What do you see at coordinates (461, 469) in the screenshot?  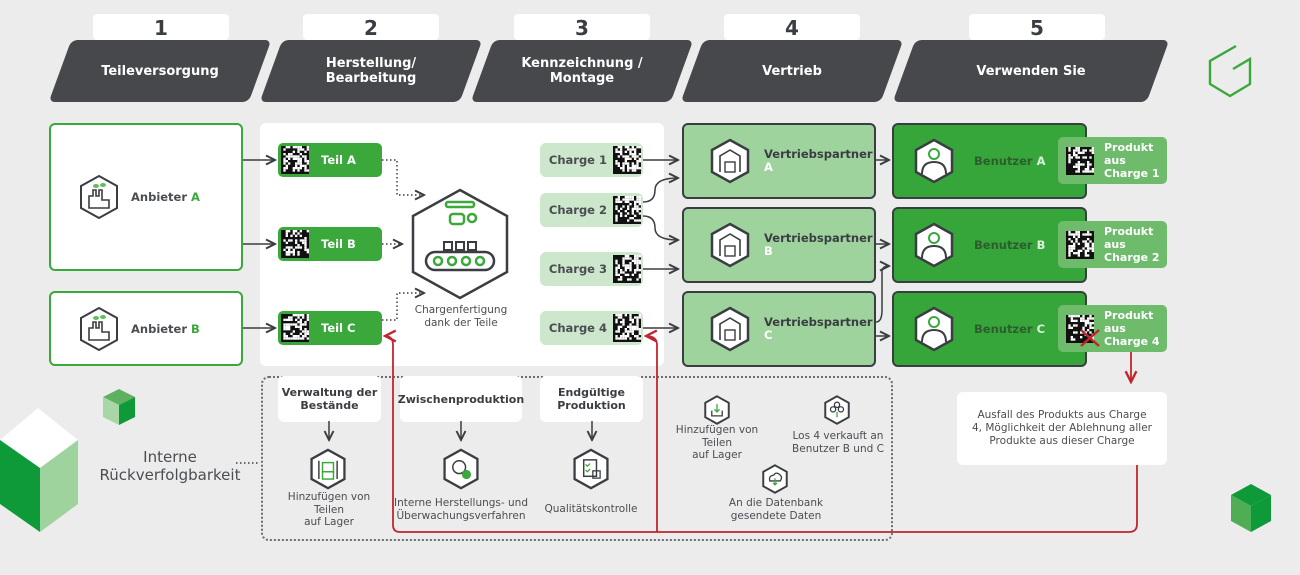 I see `gear-wrench-check-icon` at bounding box center [461, 469].